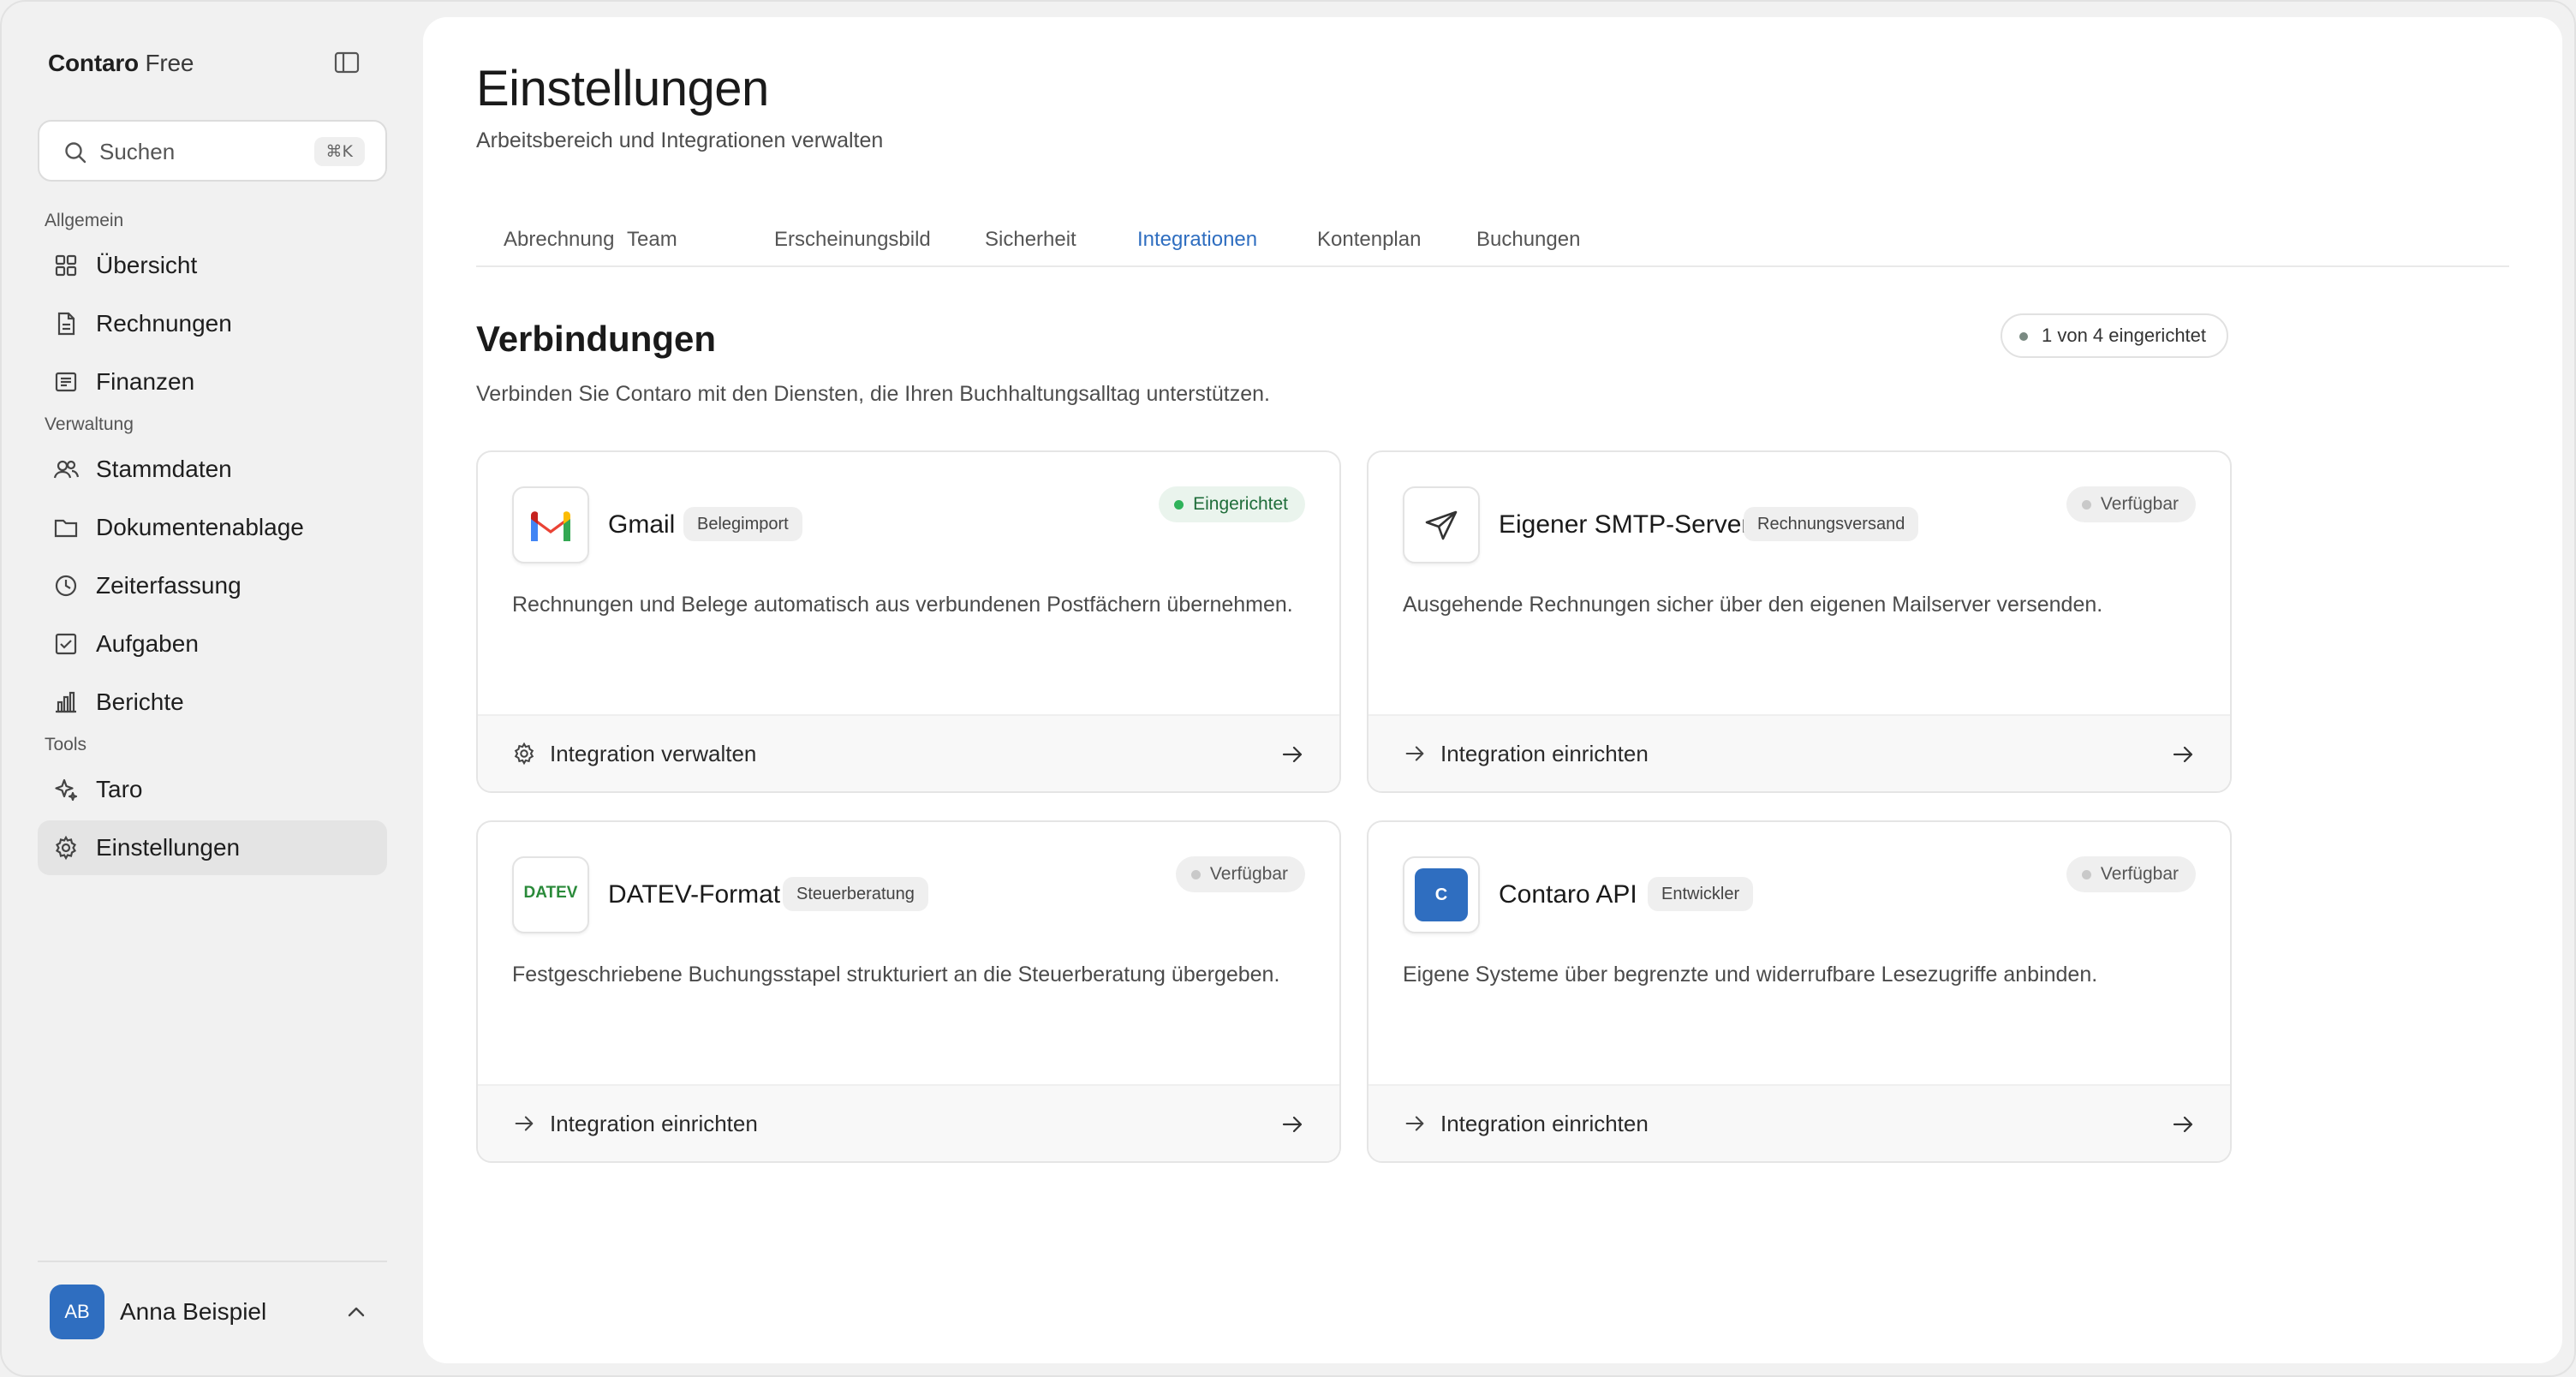  What do you see at coordinates (89, 424) in the screenshot?
I see `sidebar-section-verwaltung: Verwaltung` at bounding box center [89, 424].